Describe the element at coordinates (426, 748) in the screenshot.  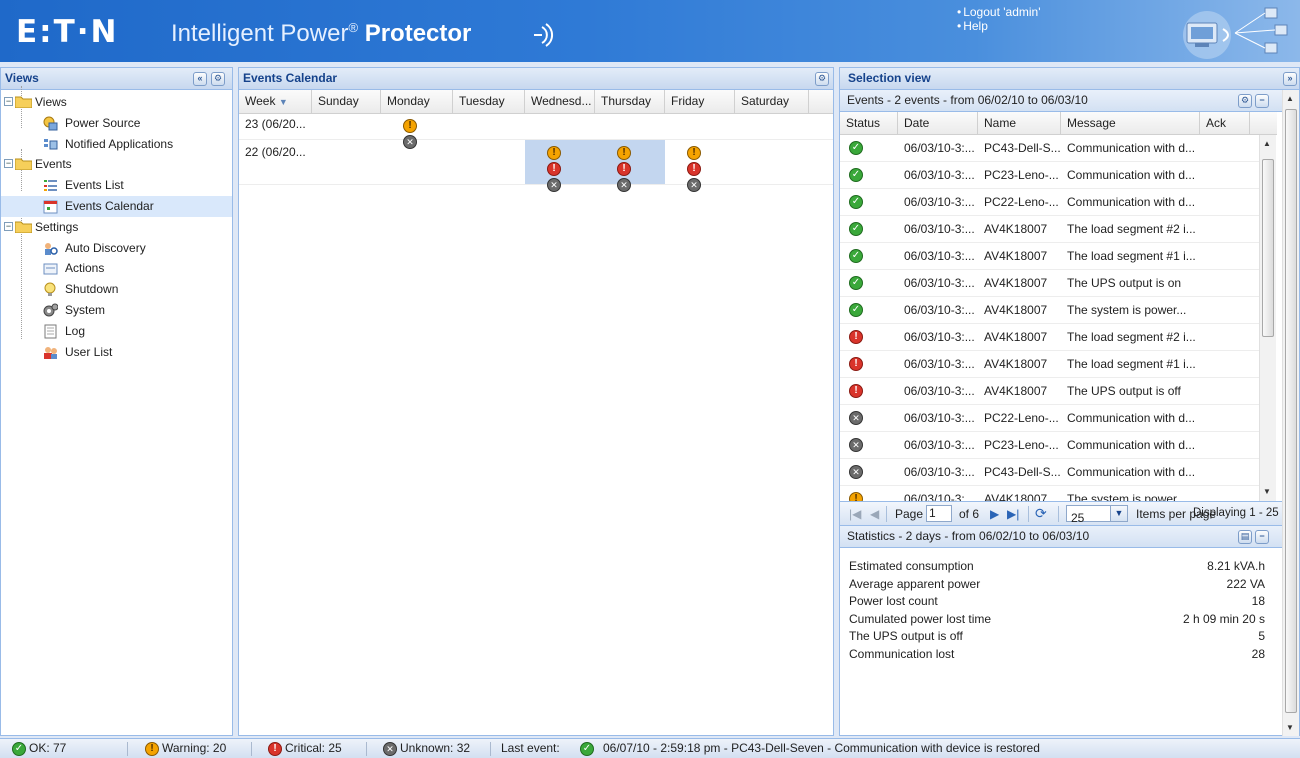
I see `unknown-count: ✕ Unknown: 32` at that location.